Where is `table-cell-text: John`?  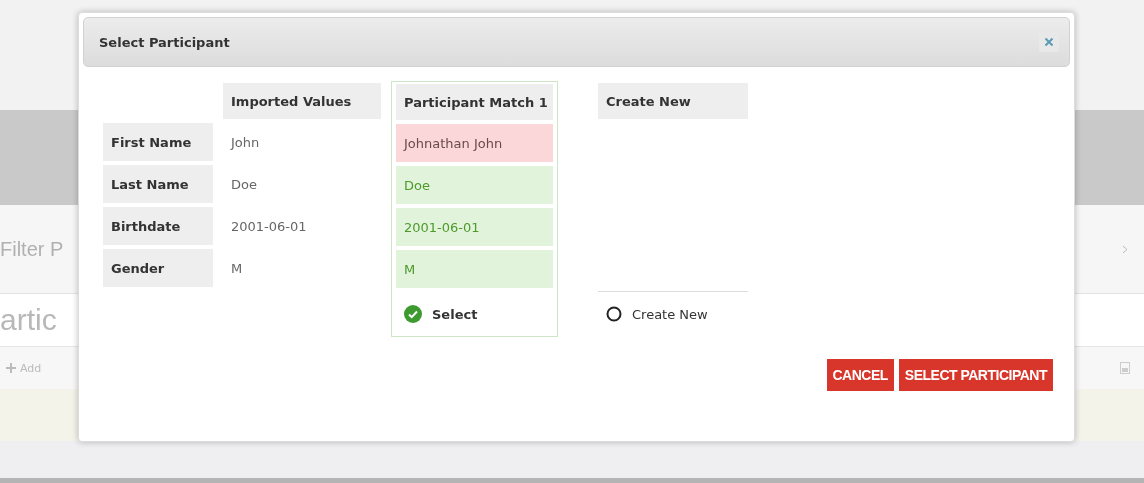
table-cell-text: John is located at coordinates (245, 142).